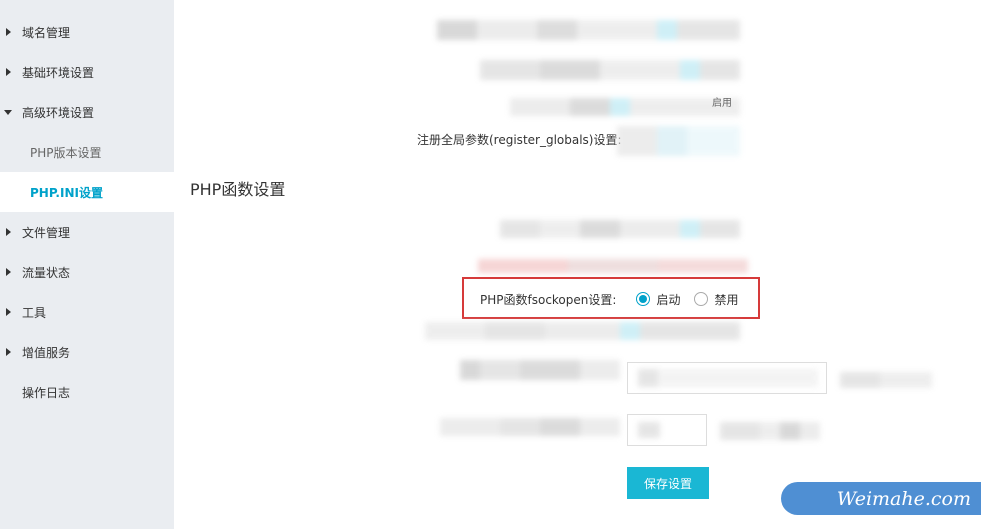 Image resolution: width=981 pixels, height=529 pixels. I want to click on sidebar-item-label: PHP版本设置, so click(66, 152).